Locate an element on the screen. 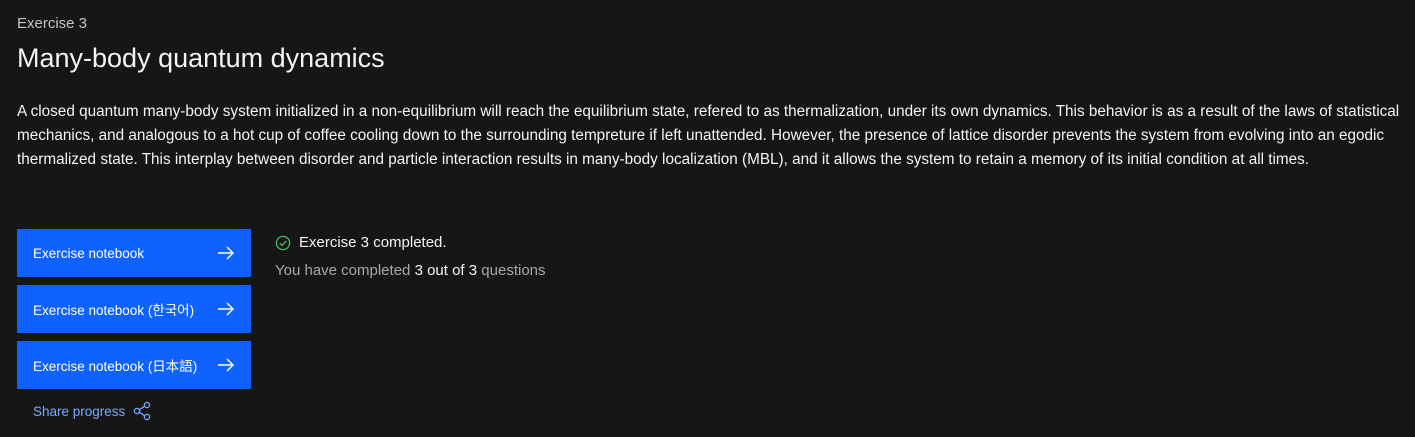 The height and width of the screenshot is (437, 1415). progress-value: 3 out of 3 is located at coordinates (446, 270).